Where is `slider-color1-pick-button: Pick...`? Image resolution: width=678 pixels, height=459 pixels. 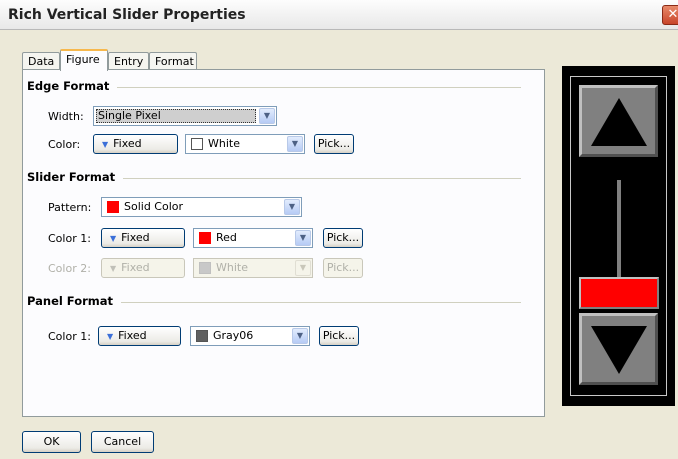
slider-color1-pick-button: Pick... is located at coordinates (343, 238).